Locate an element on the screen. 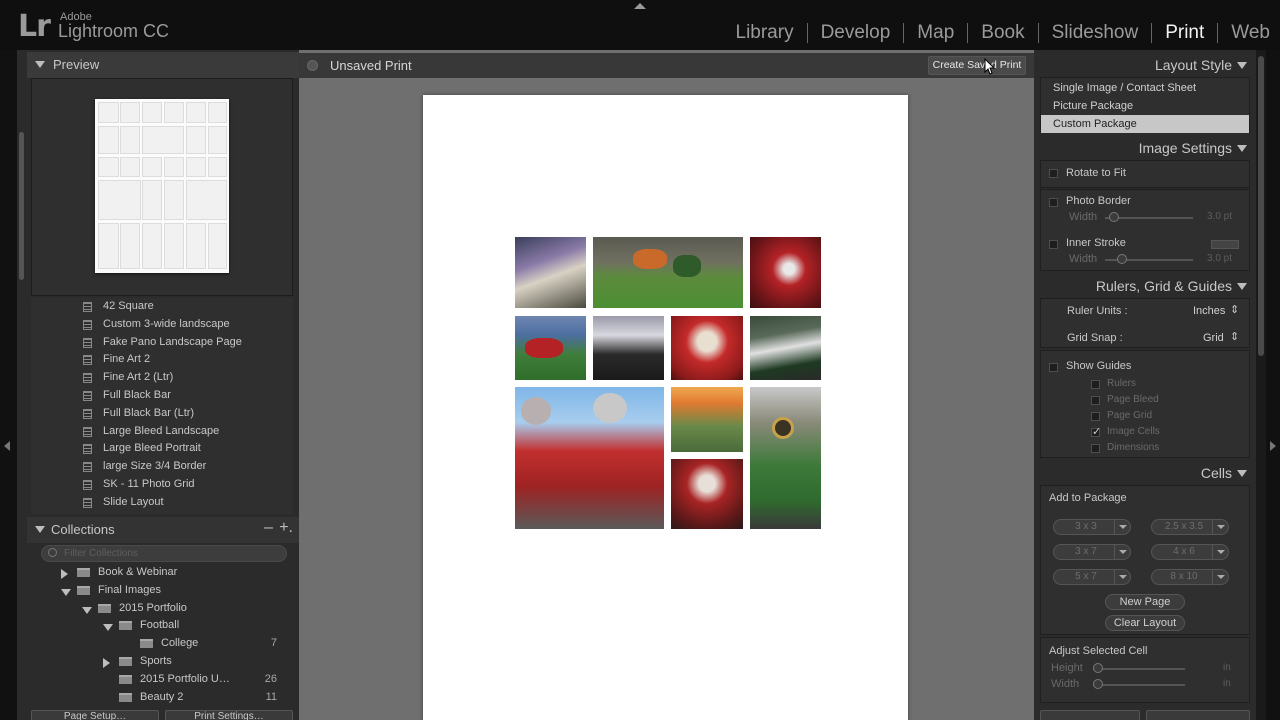 Image resolution: width=1280 pixels, height=720 pixels. stroke-width-value: 3.0 pt is located at coordinates (1219, 258).